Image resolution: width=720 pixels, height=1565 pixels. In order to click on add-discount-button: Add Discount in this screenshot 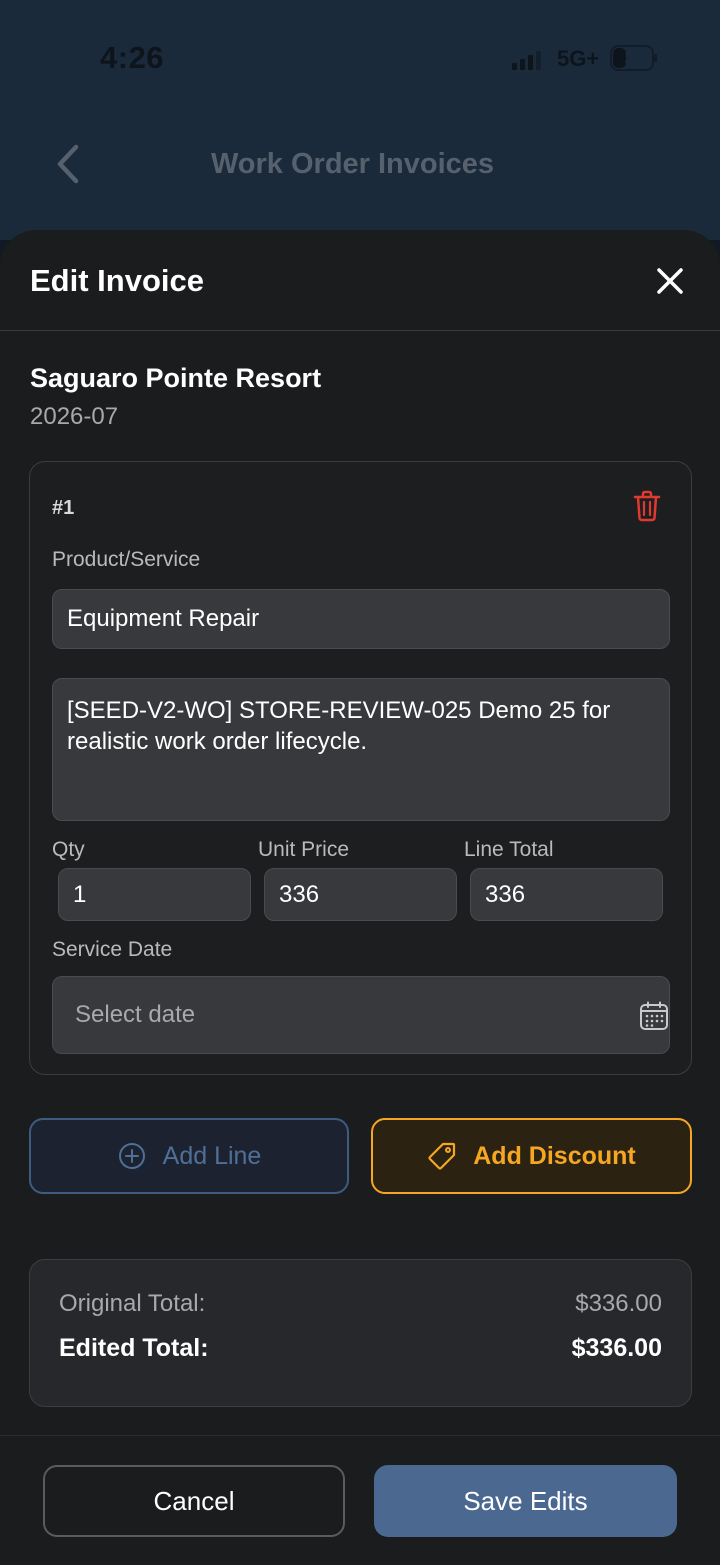, I will do `click(531, 1156)`.